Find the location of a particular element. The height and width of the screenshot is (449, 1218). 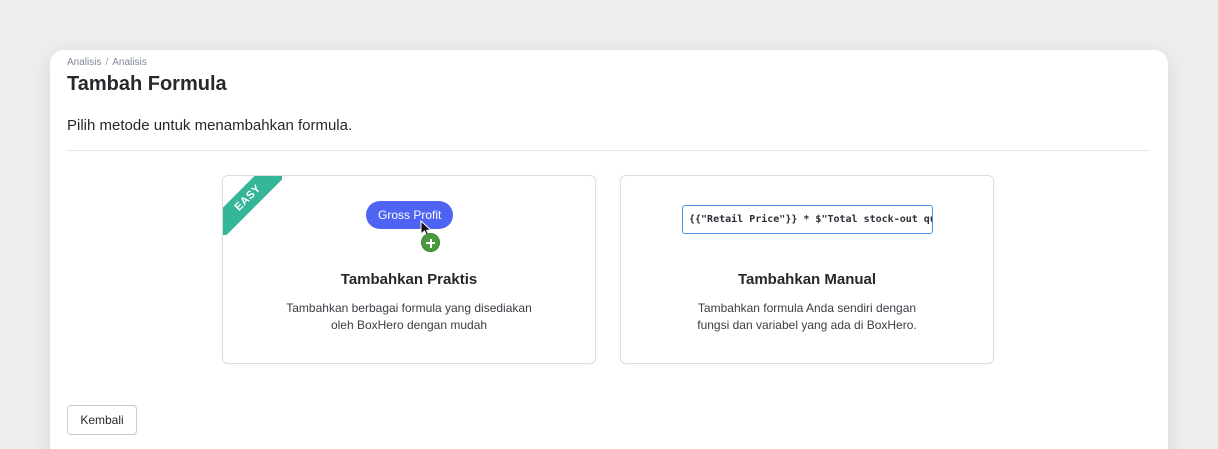

page-title: Tambah Formula is located at coordinates (147, 84).